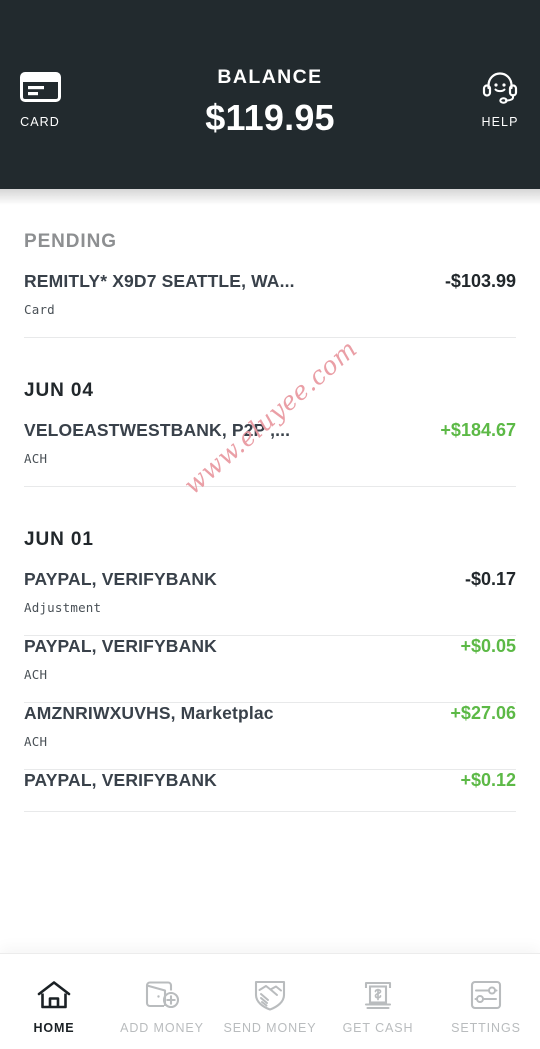 The width and height of the screenshot is (540, 1049). I want to click on transaction-row: AMZNRIWXUVHS, Marketplac +$27.06 ACH, so click(270, 726).